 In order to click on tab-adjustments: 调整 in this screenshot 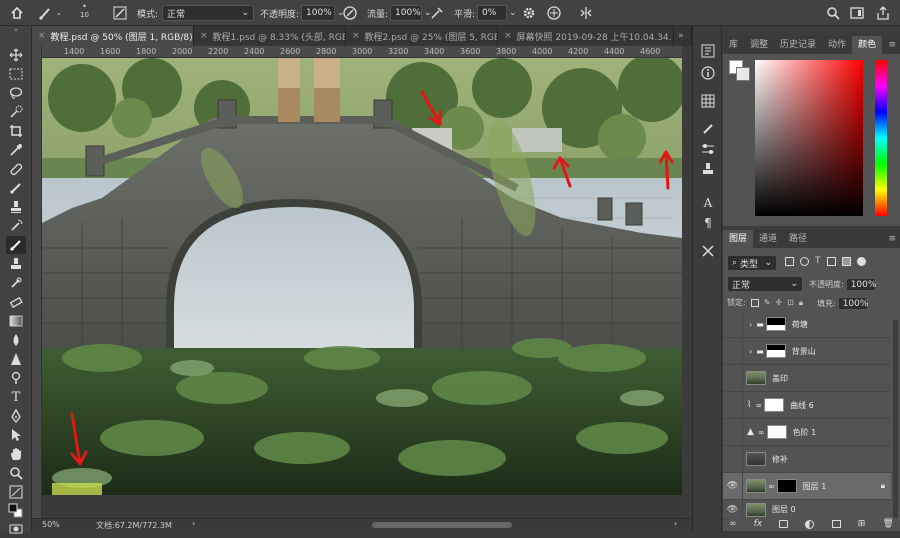, I will do `click(759, 45)`.